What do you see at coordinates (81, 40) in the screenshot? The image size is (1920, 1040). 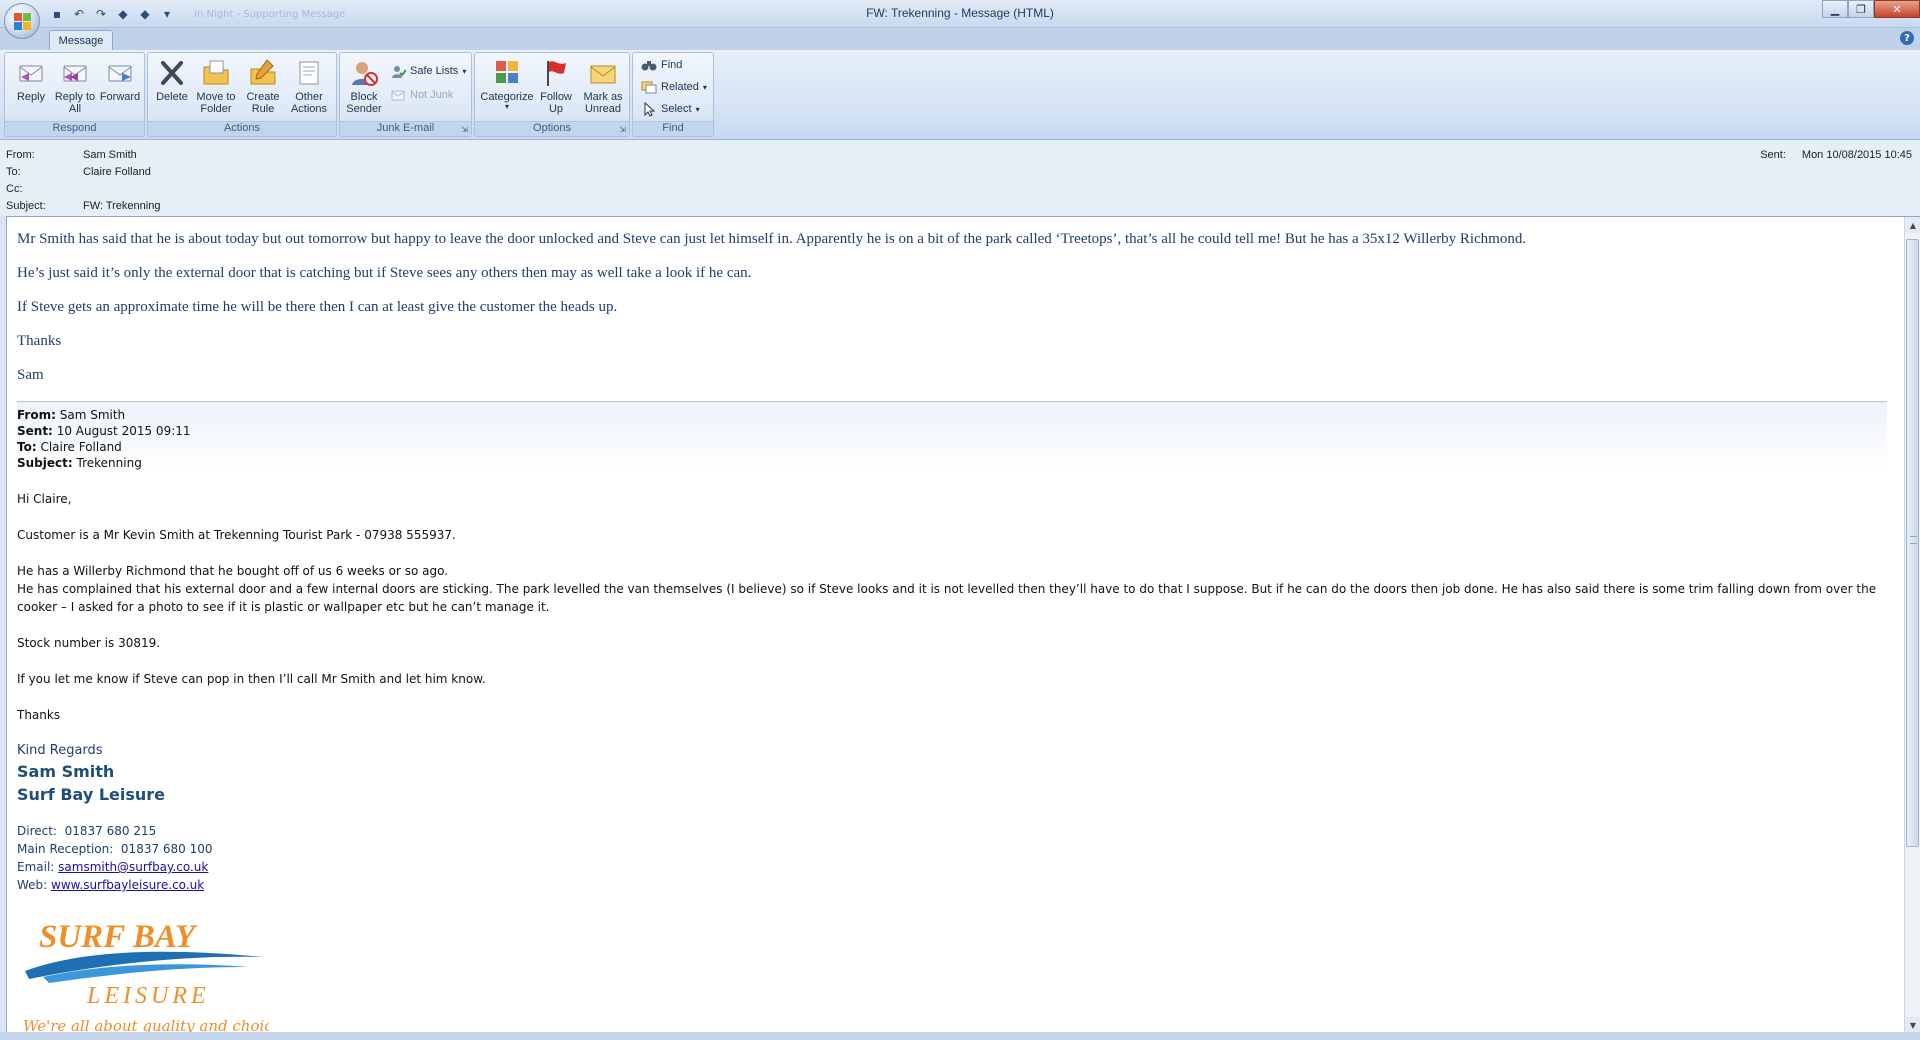 I see `tab-message: Message` at bounding box center [81, 40].